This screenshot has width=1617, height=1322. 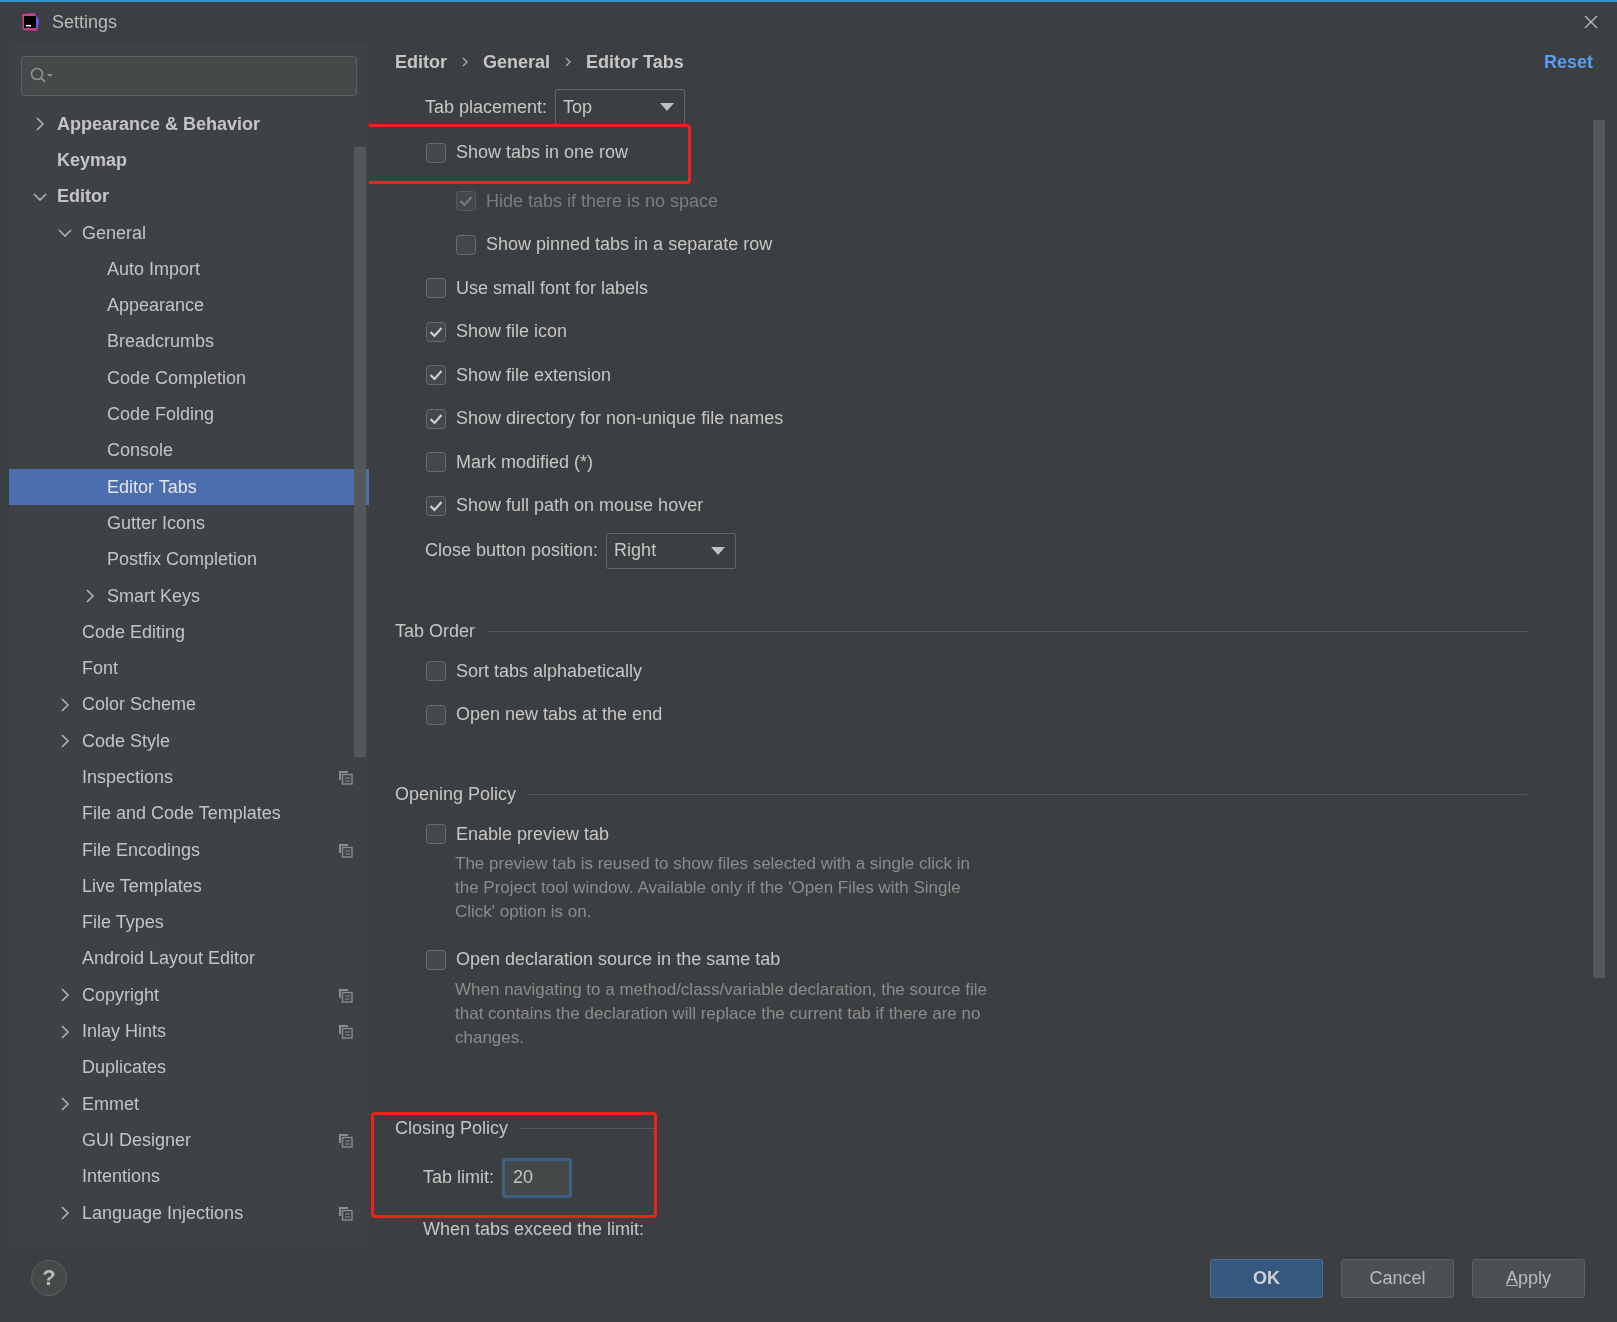 What do you see at coordinates (189, 777) in the screenshot?
I see `tree-item: Inspections` at bounding box center [189, 777].